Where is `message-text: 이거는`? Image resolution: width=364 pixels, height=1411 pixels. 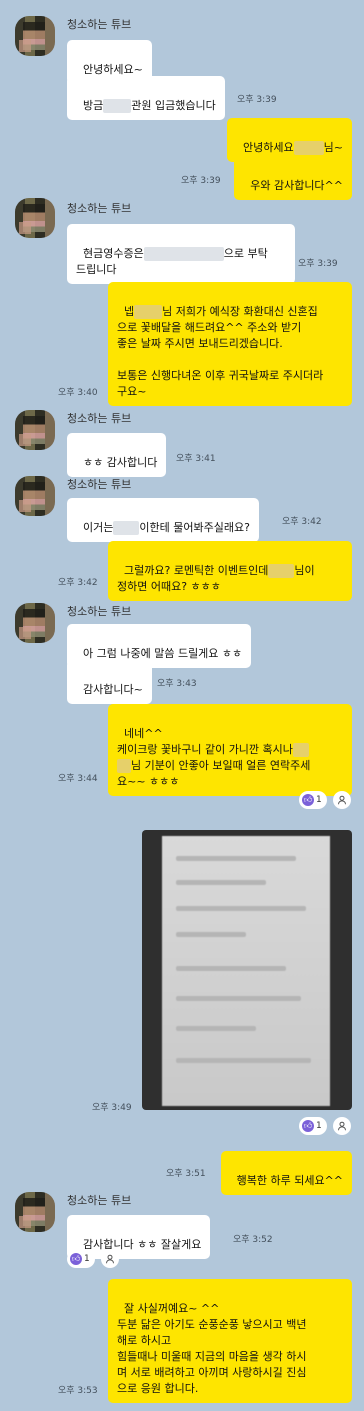
message-text: 이거는 is located at coordinates (98, 527).